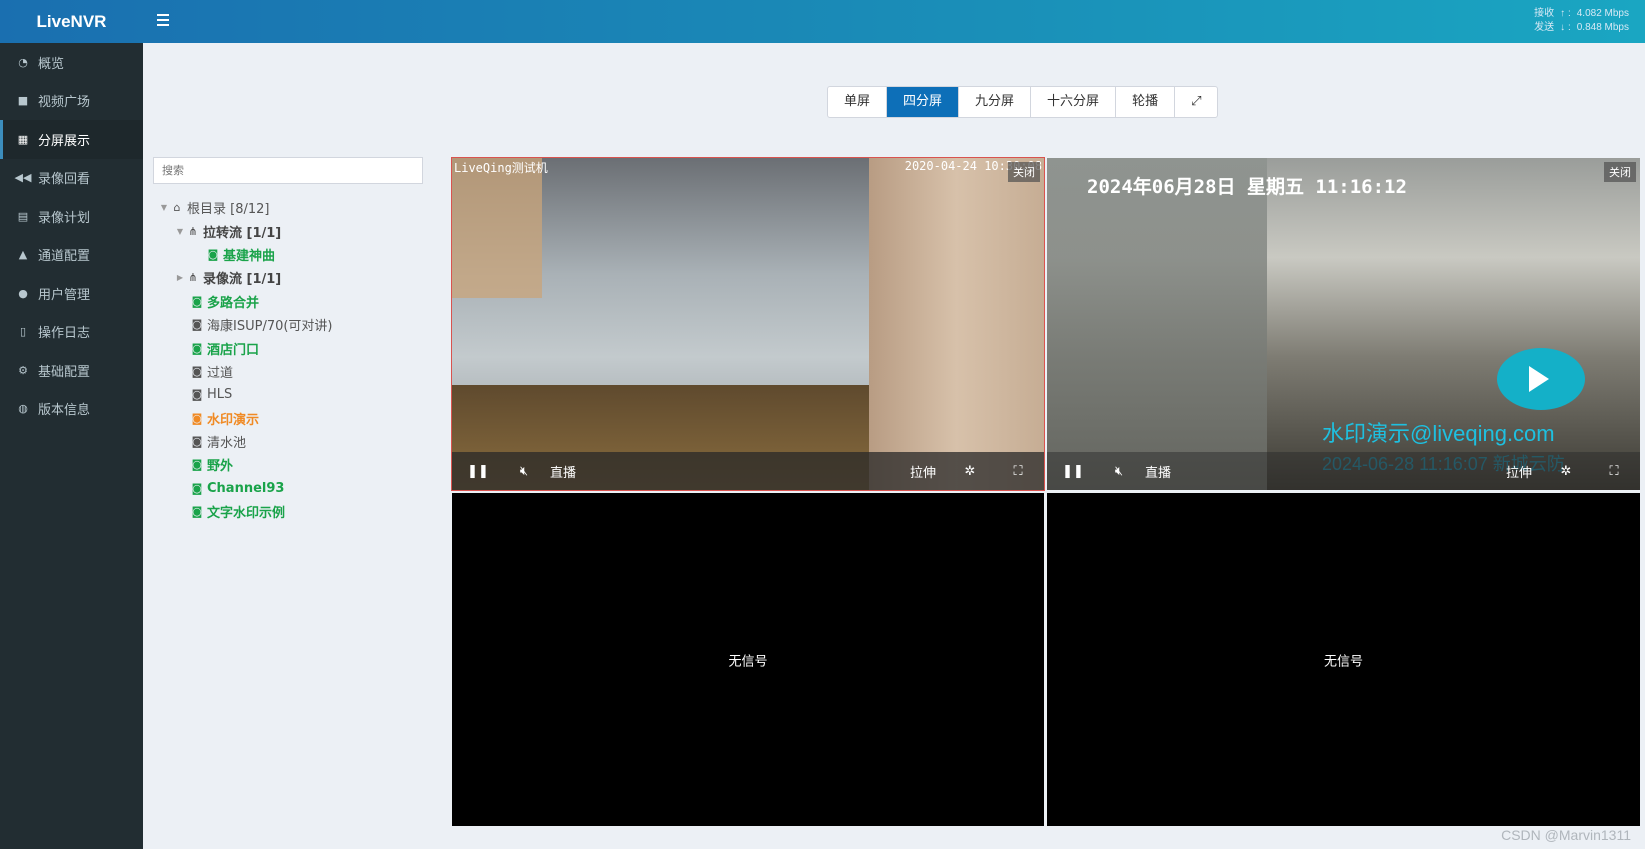 This screenshot has width=1645, height=849. Describe the element at coordinates (295, 230) in the screenshot. I see `tree-group-pull: ▼ ⋔ 拉转流 [1/1]` at that location.